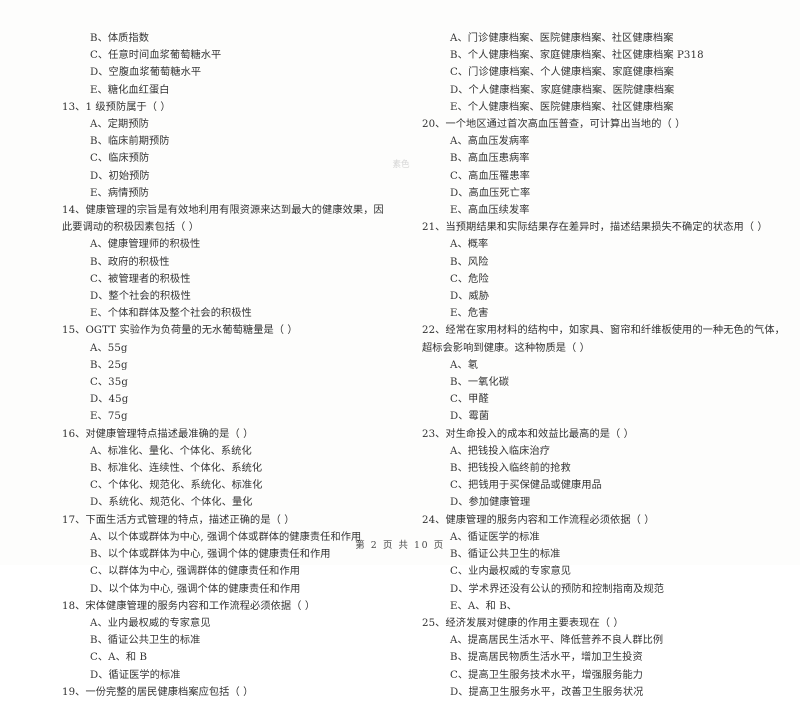 The image size is (800, 701). What do you see at coordinates (120, 38) in the screenshot?
I see `option-item: B、体质指数` at bounding box center [120, 38].